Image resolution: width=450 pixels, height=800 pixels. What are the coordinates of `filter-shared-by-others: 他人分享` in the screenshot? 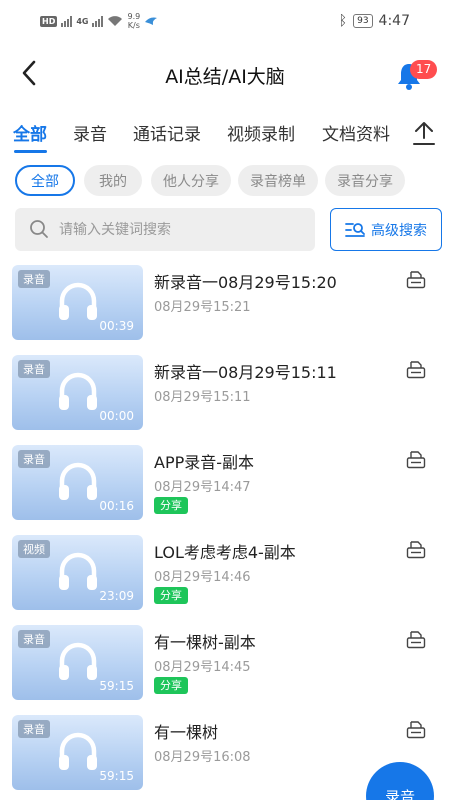 It's located at (191, 180).